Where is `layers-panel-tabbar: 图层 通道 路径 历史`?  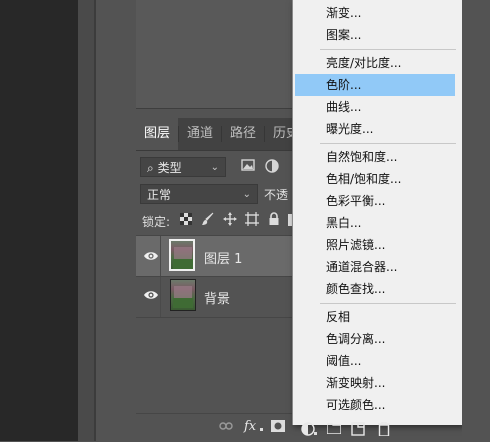
layers-panel-tabbar: 图层 通道 路径 历史 is located at coordinates (214, 134).